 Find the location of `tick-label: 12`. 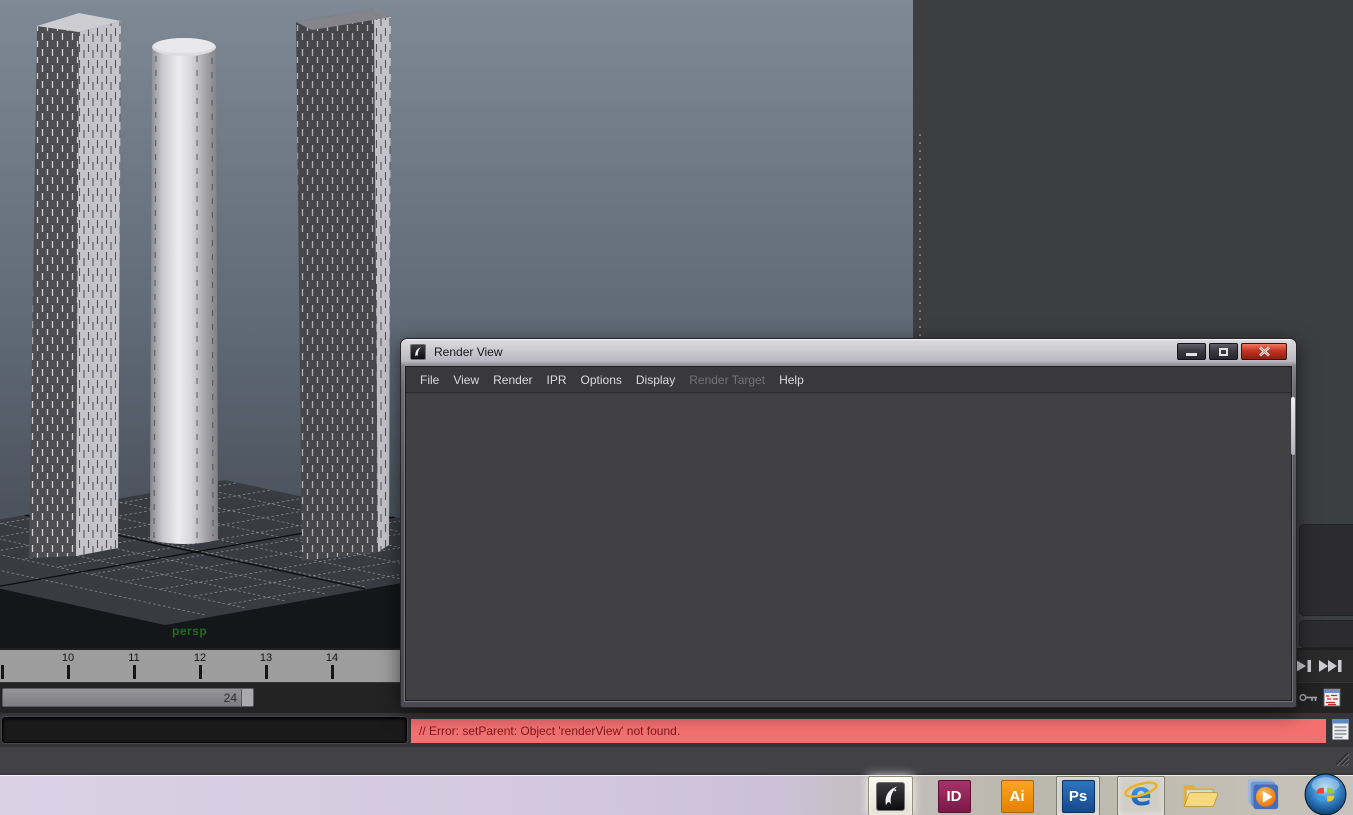

tick-label: 12 is located at coordinates (200, 658).